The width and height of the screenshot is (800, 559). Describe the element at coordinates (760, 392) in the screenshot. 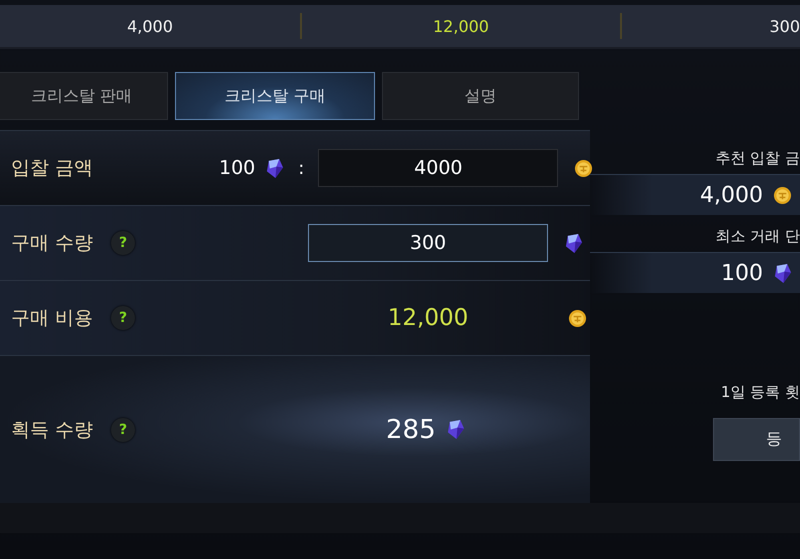

I see `side-label: 1일 등록 횟` at that location.